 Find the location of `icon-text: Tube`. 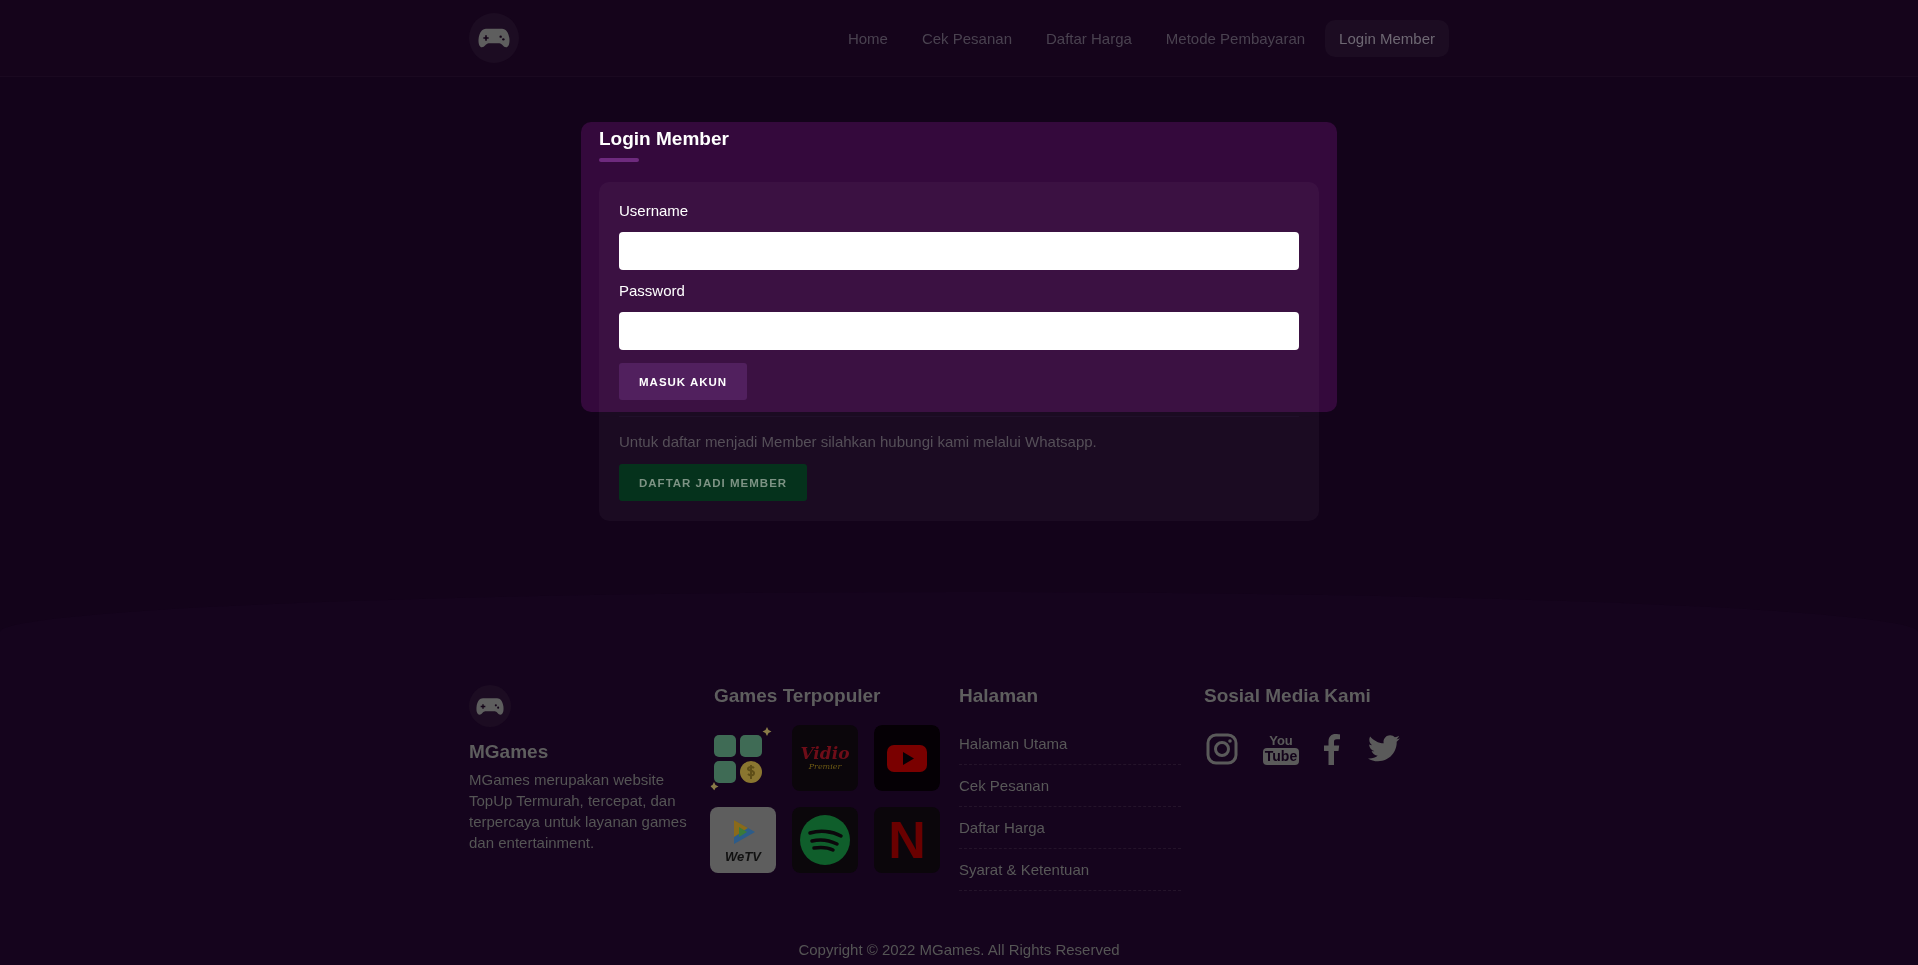

icon-text: Tube is located at coordinates (1281, 756).